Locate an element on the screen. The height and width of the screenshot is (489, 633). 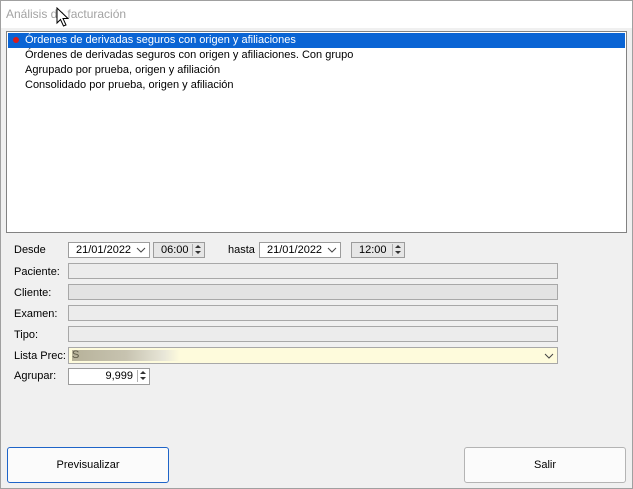
examen-label: Examen: is located at coordinates (36, 314).